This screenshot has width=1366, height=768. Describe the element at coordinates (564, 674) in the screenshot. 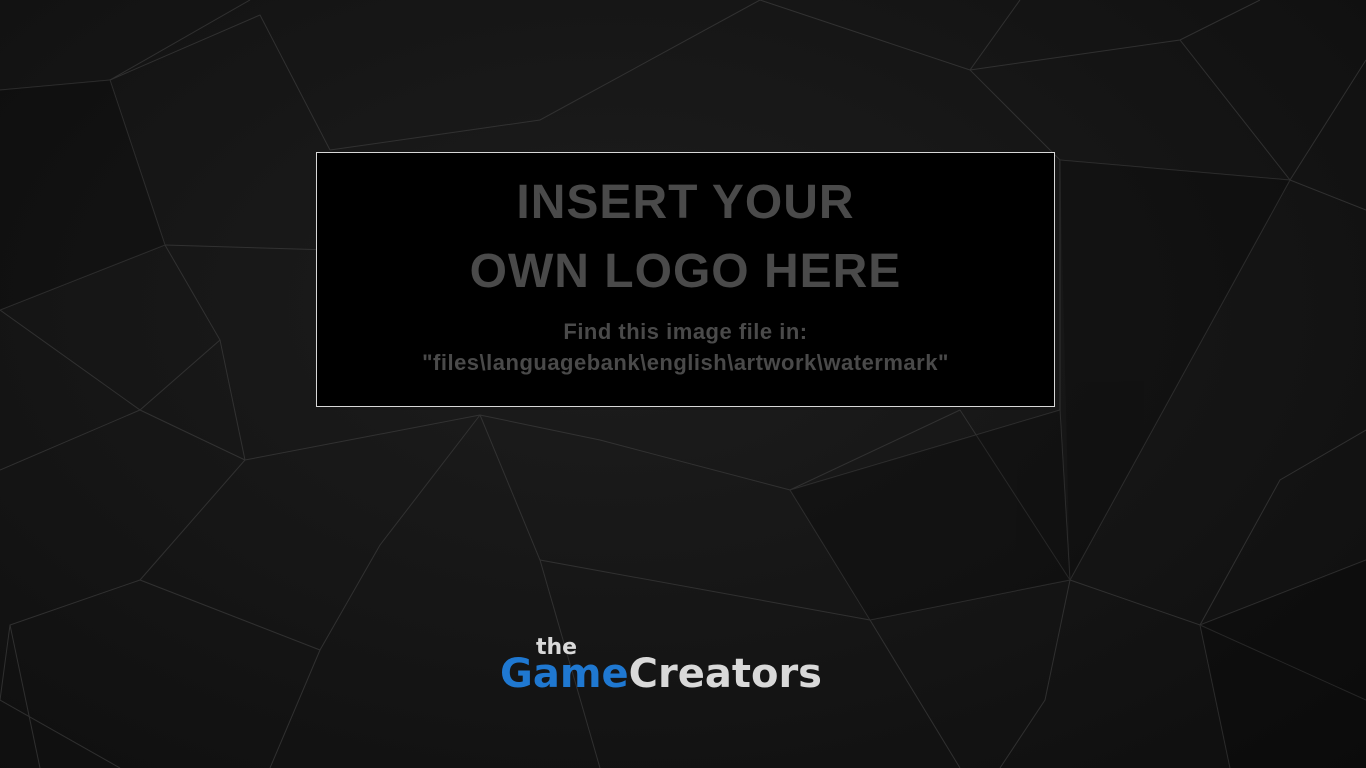

I see `brand-name-game: Game` at that location.